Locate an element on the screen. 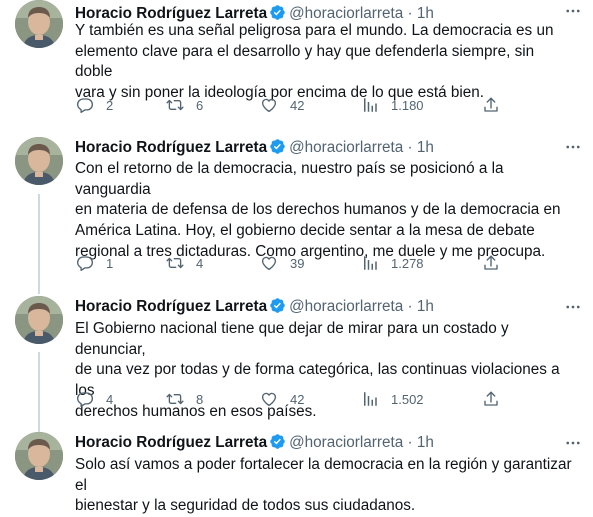 This screenshot has height=517, width=593. views-count: 1.502 is located at coordinates (407, 399).